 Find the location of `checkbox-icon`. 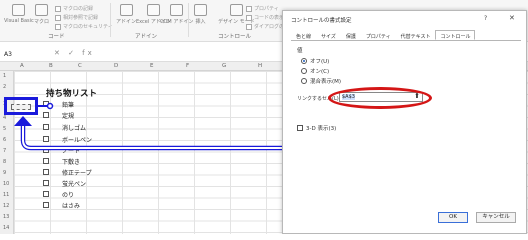

checkbox-icon is located at coordinates (300, 128).